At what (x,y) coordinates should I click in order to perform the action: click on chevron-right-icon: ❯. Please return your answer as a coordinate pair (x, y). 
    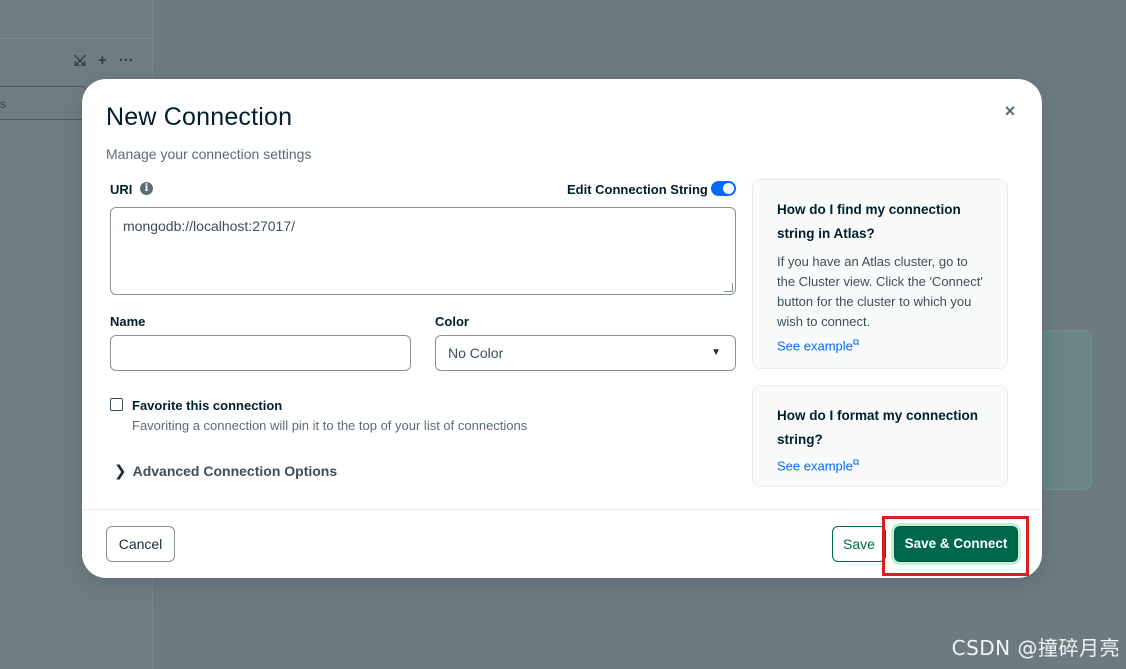
    Looking at the image, I should click on (120, 471).